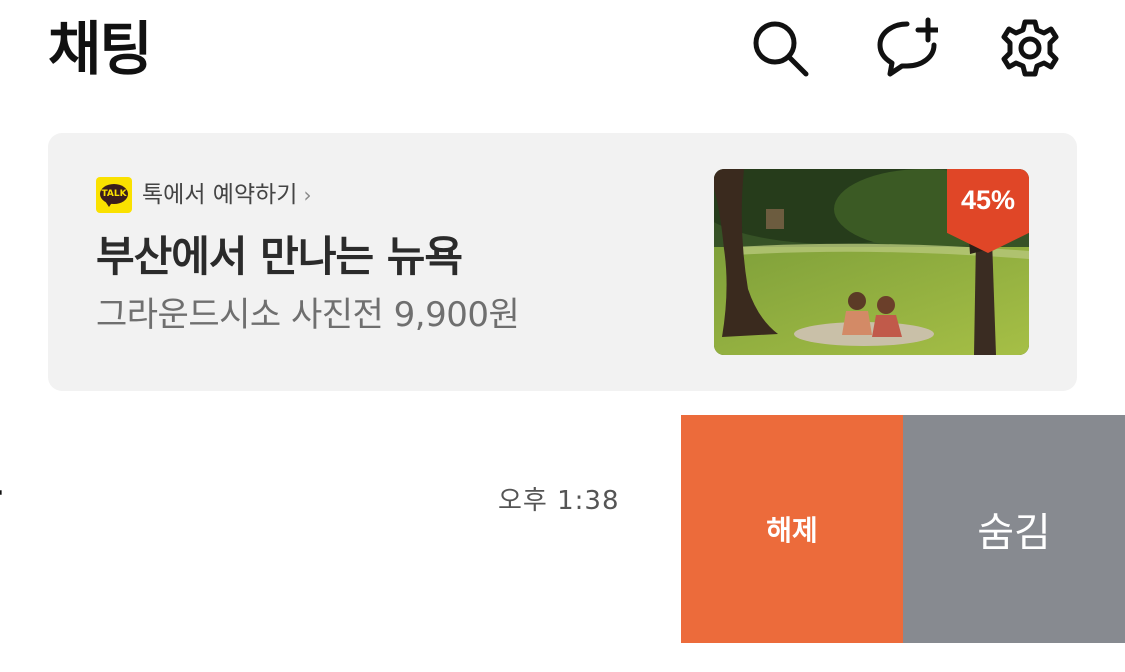 The image size is (1125, 672). I want to click on hide-button: 숨김, so click(1014, 529).